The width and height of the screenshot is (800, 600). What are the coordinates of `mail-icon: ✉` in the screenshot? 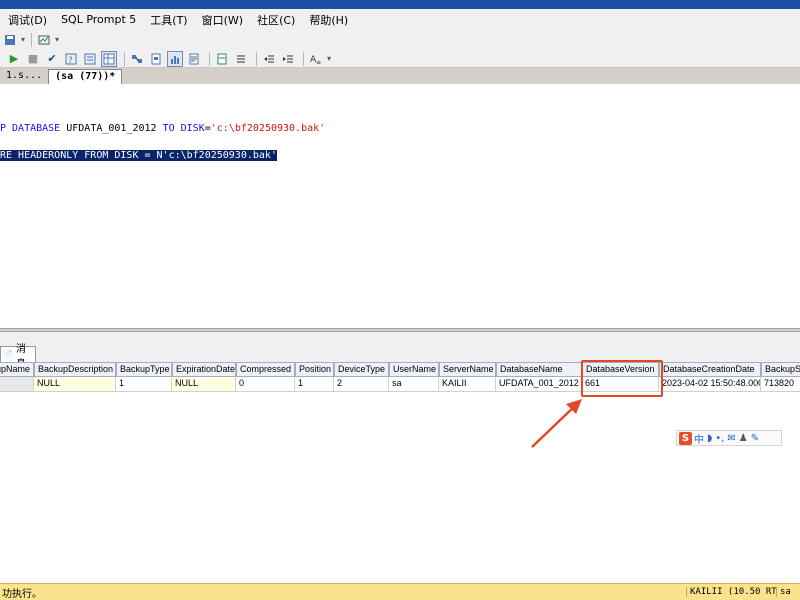 It's located at (731, 438).